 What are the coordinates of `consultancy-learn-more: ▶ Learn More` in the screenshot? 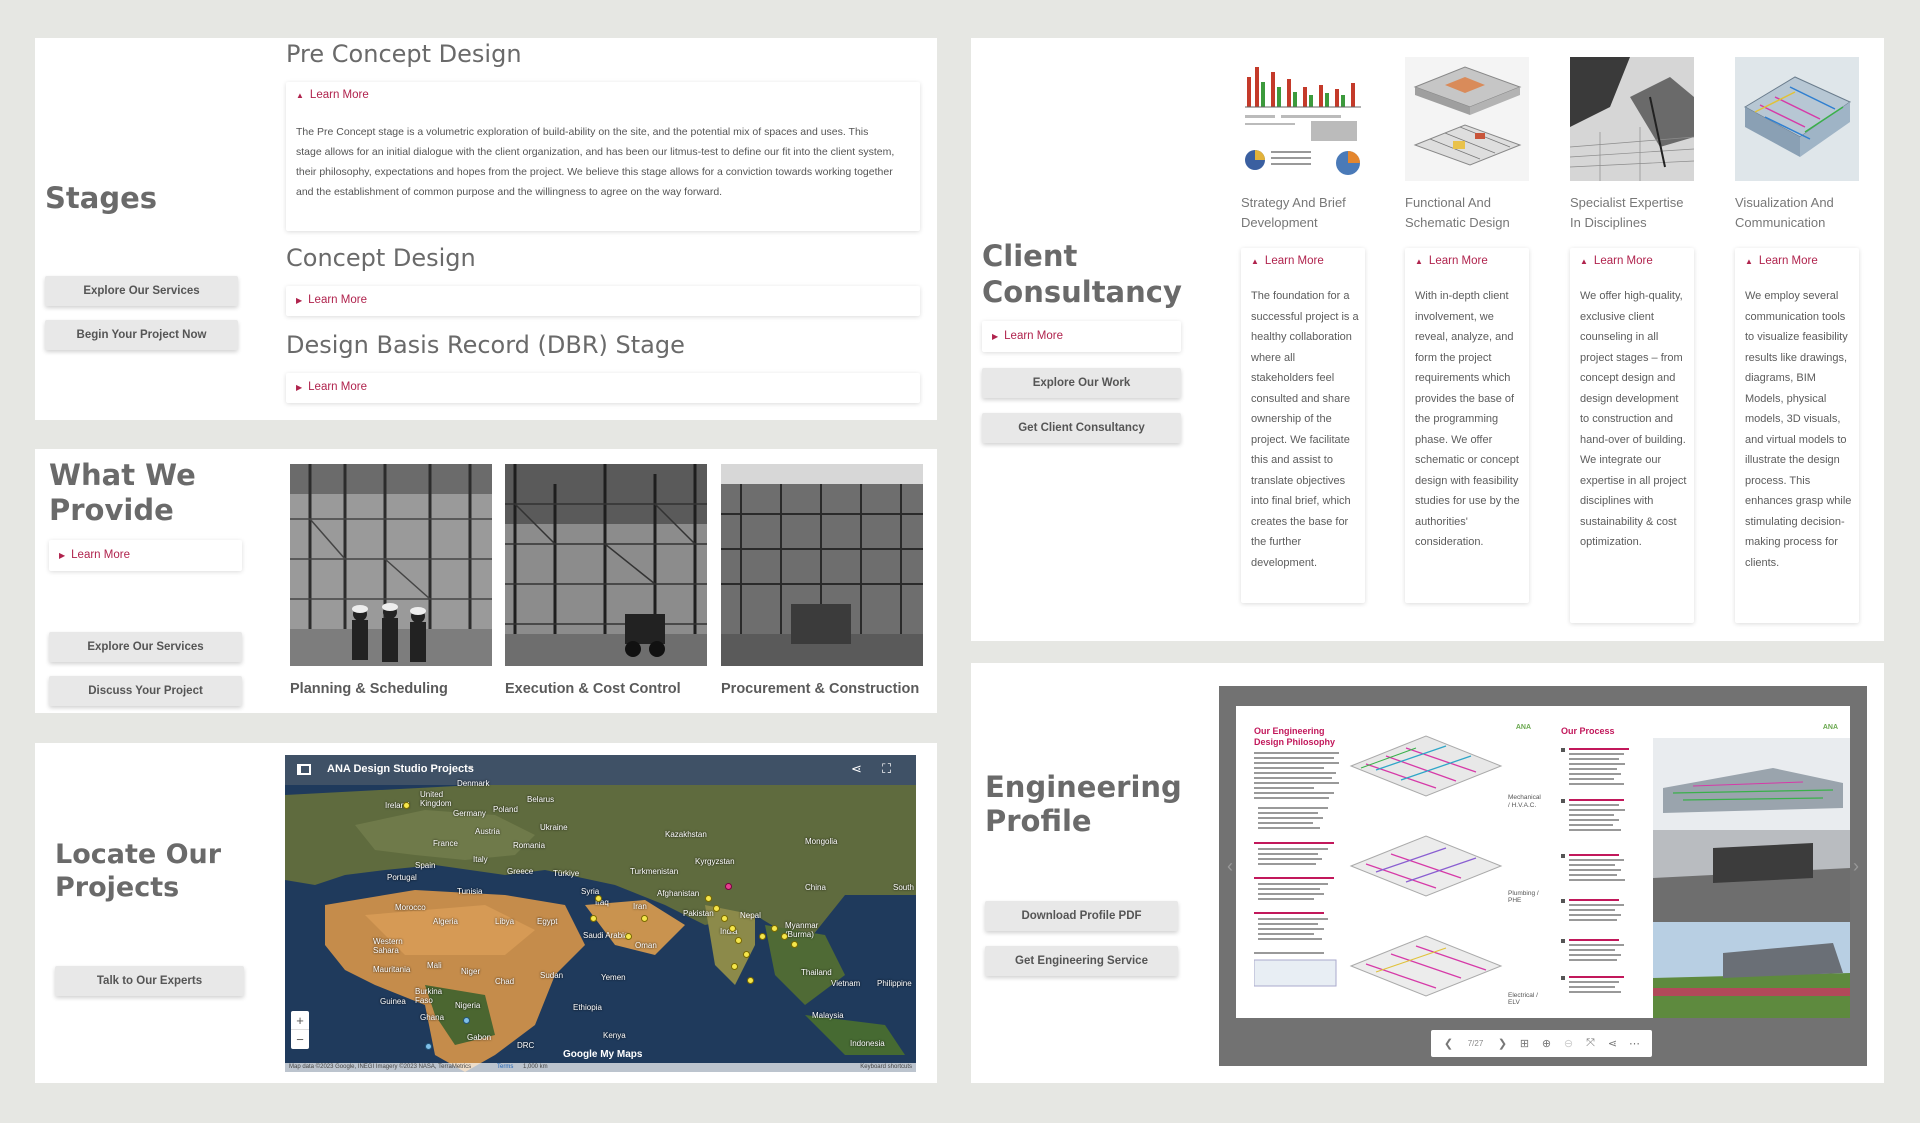 It's located at (1027, 336).